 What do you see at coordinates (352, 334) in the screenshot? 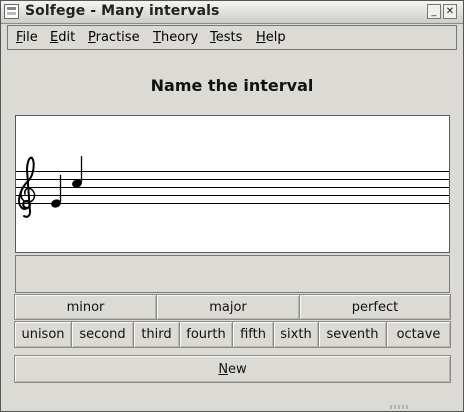
I see `answer-seventh-button: seventh` at bounding box center [352, 334].